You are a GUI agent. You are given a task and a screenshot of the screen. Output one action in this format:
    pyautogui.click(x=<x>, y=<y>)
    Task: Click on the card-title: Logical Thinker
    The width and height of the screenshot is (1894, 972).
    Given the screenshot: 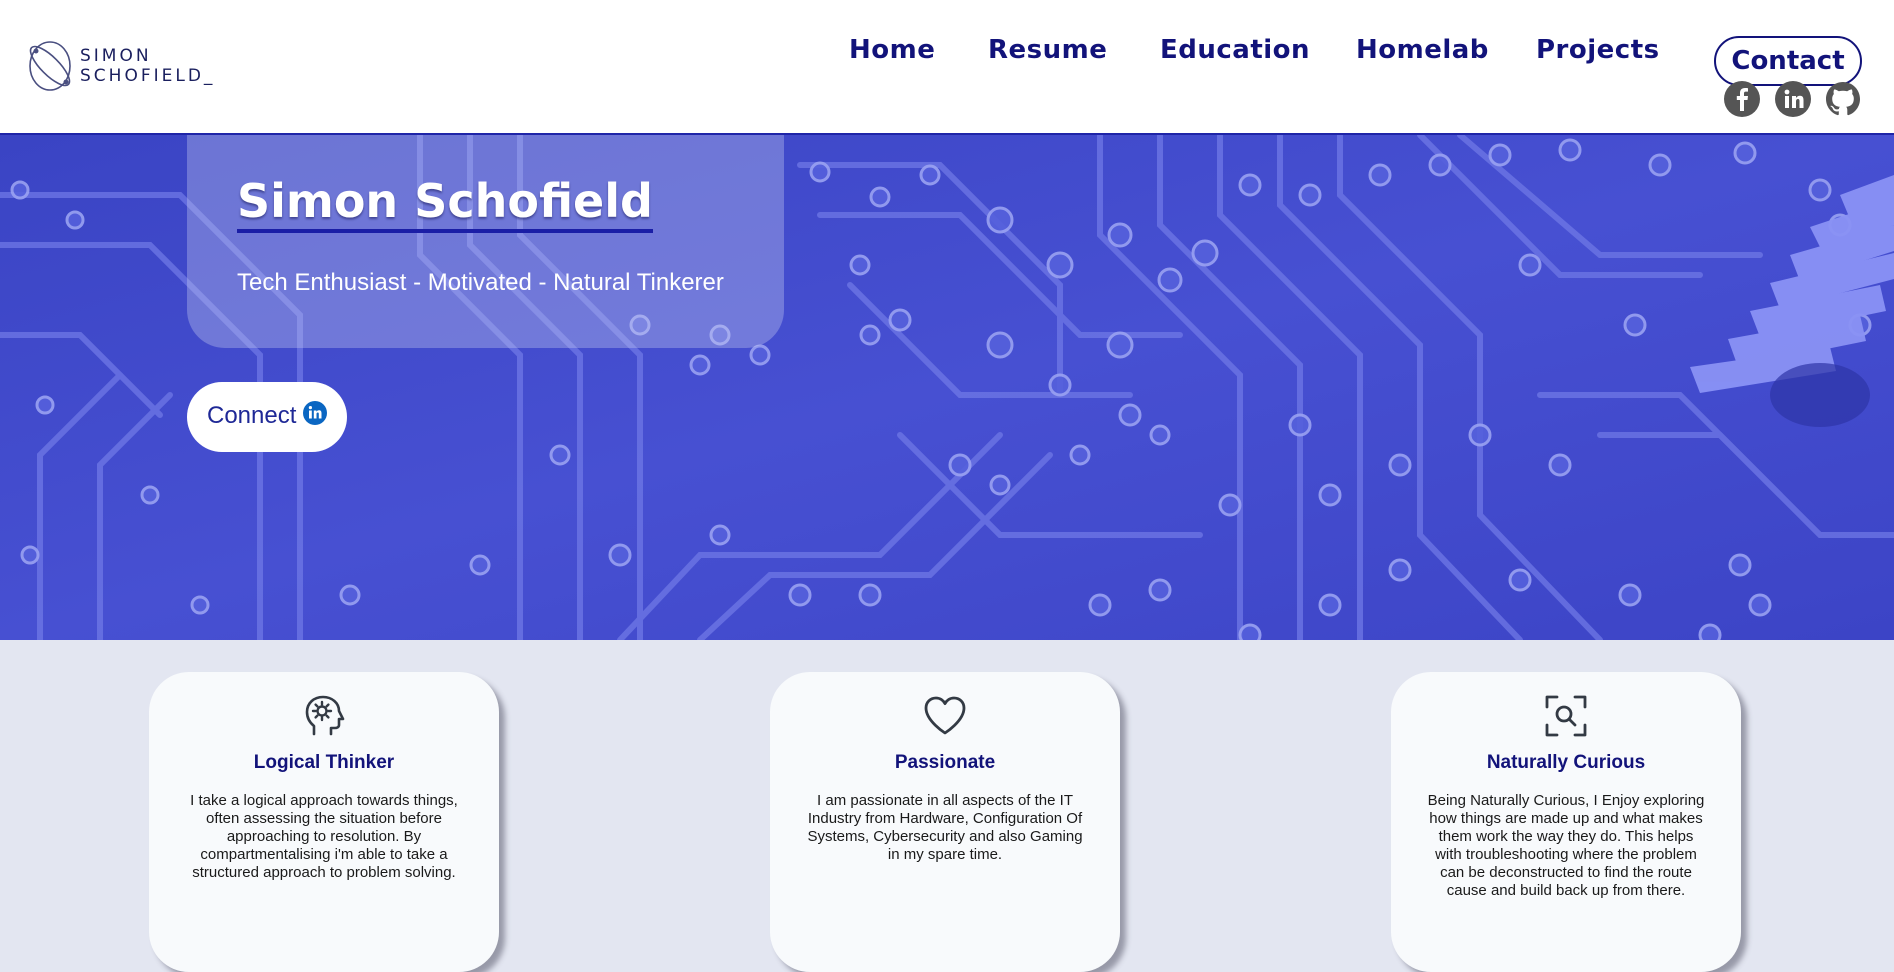 What is the action you would take?
    pyautogui.click(x=324, y=762)
    